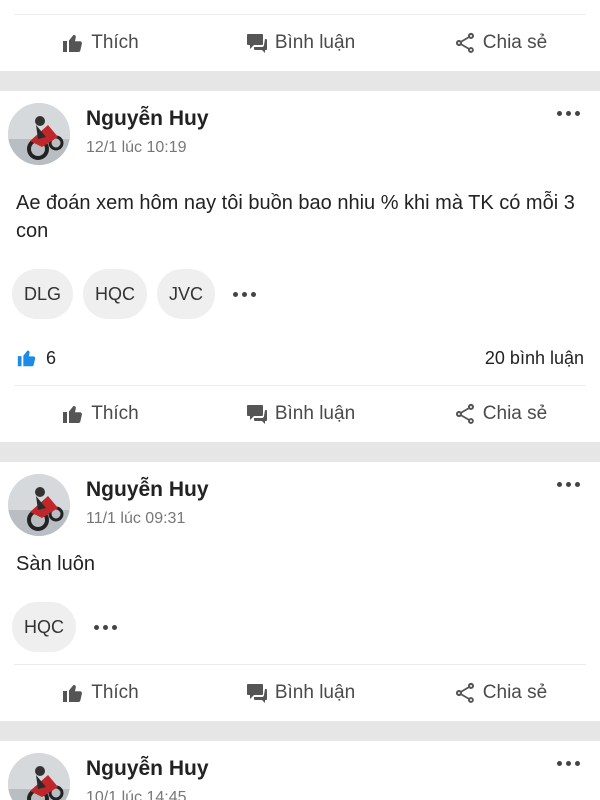 Image resolution: width=600 pixels, height=800 pixels. I want to click on like-count: 6, so click(36, 358).